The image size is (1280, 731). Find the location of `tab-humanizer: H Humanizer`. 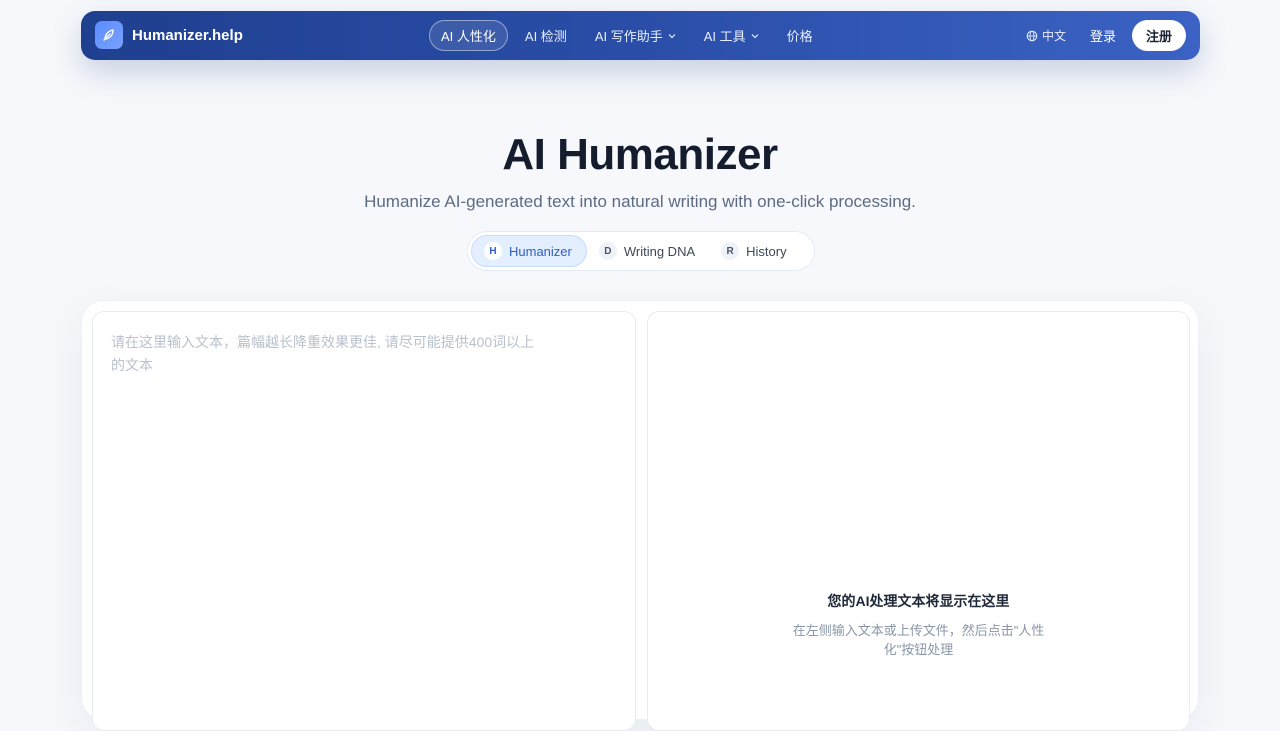

tab-humanizer: H Humanizer is located at coordinates (529, 251).